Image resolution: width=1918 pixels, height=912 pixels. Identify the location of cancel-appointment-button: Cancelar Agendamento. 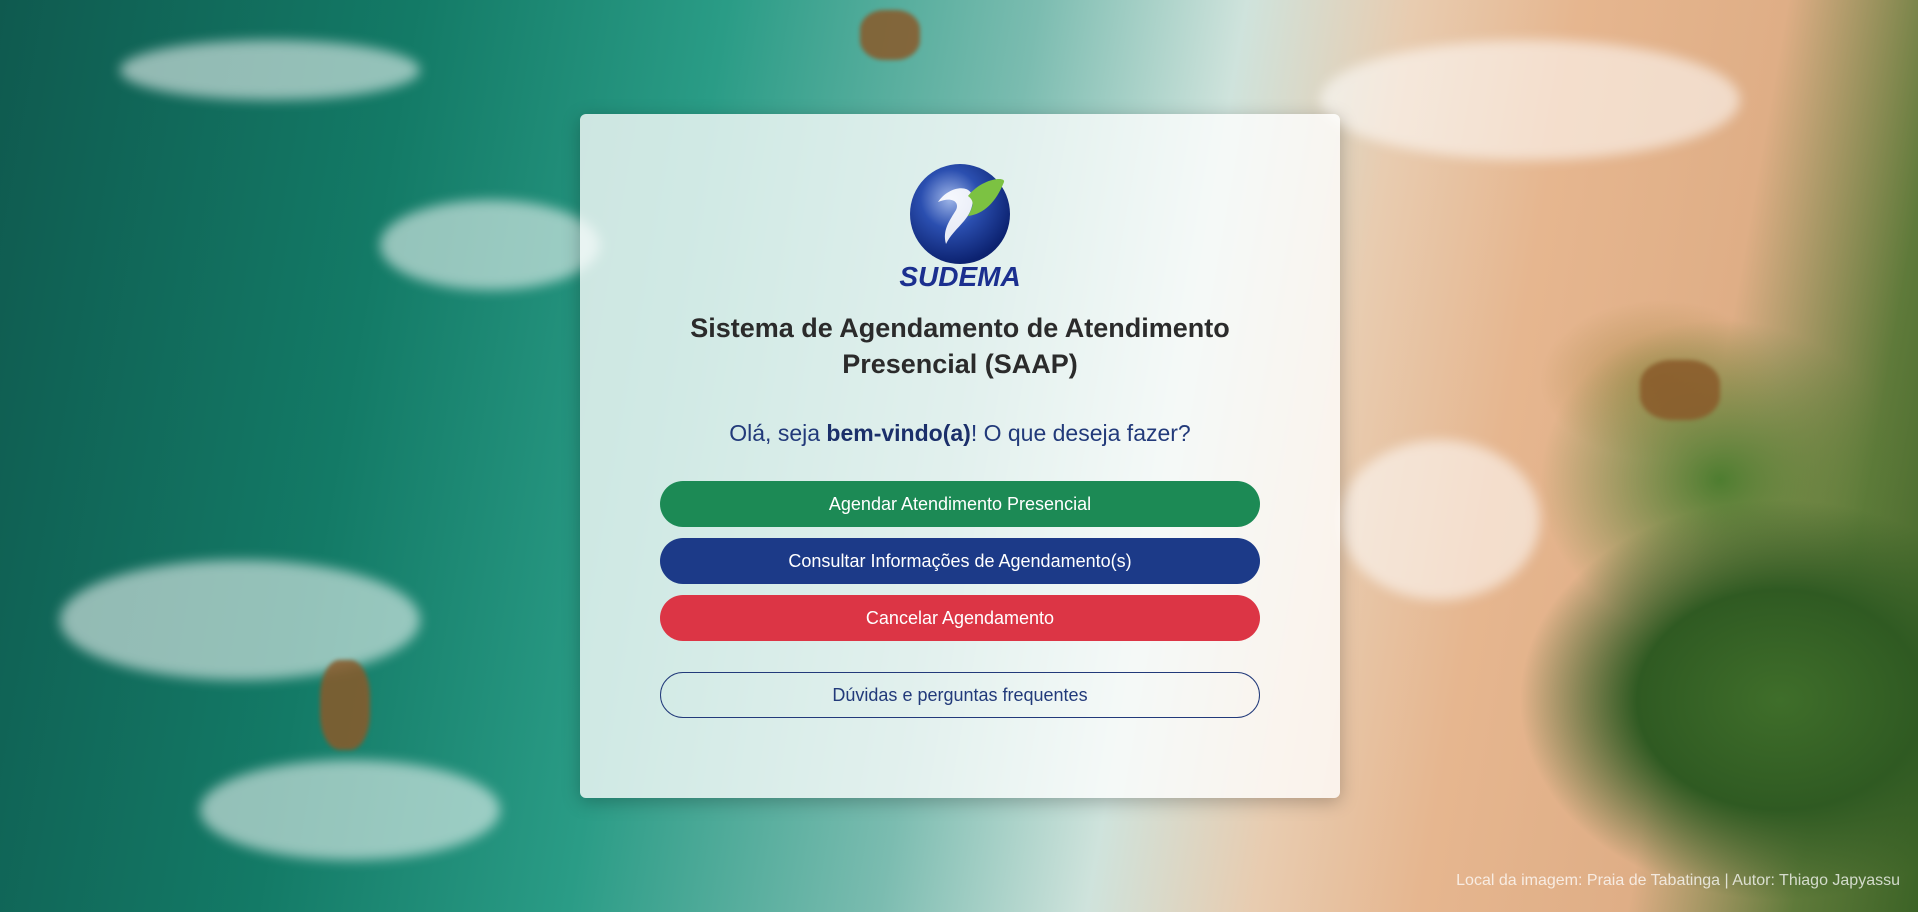
(960, 618).